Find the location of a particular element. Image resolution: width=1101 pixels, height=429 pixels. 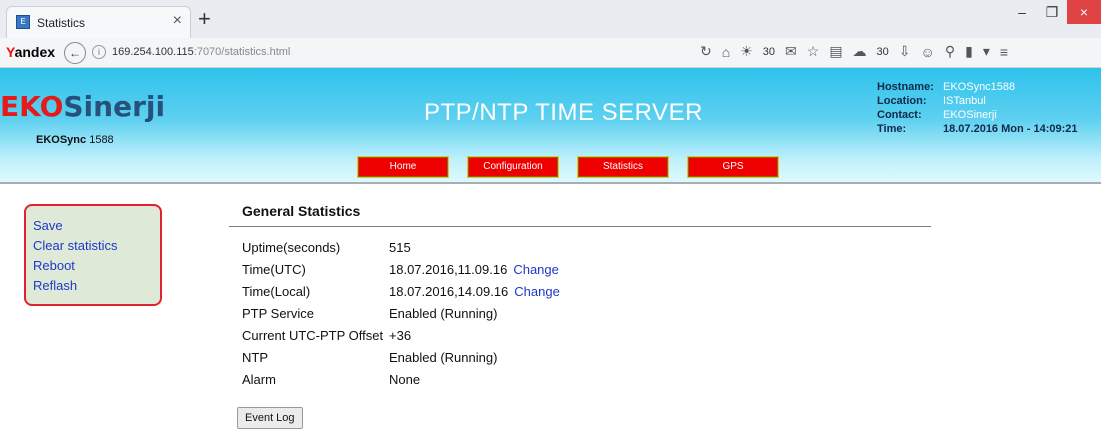

tab-title: Statistics is located at coordinates (61, 23).